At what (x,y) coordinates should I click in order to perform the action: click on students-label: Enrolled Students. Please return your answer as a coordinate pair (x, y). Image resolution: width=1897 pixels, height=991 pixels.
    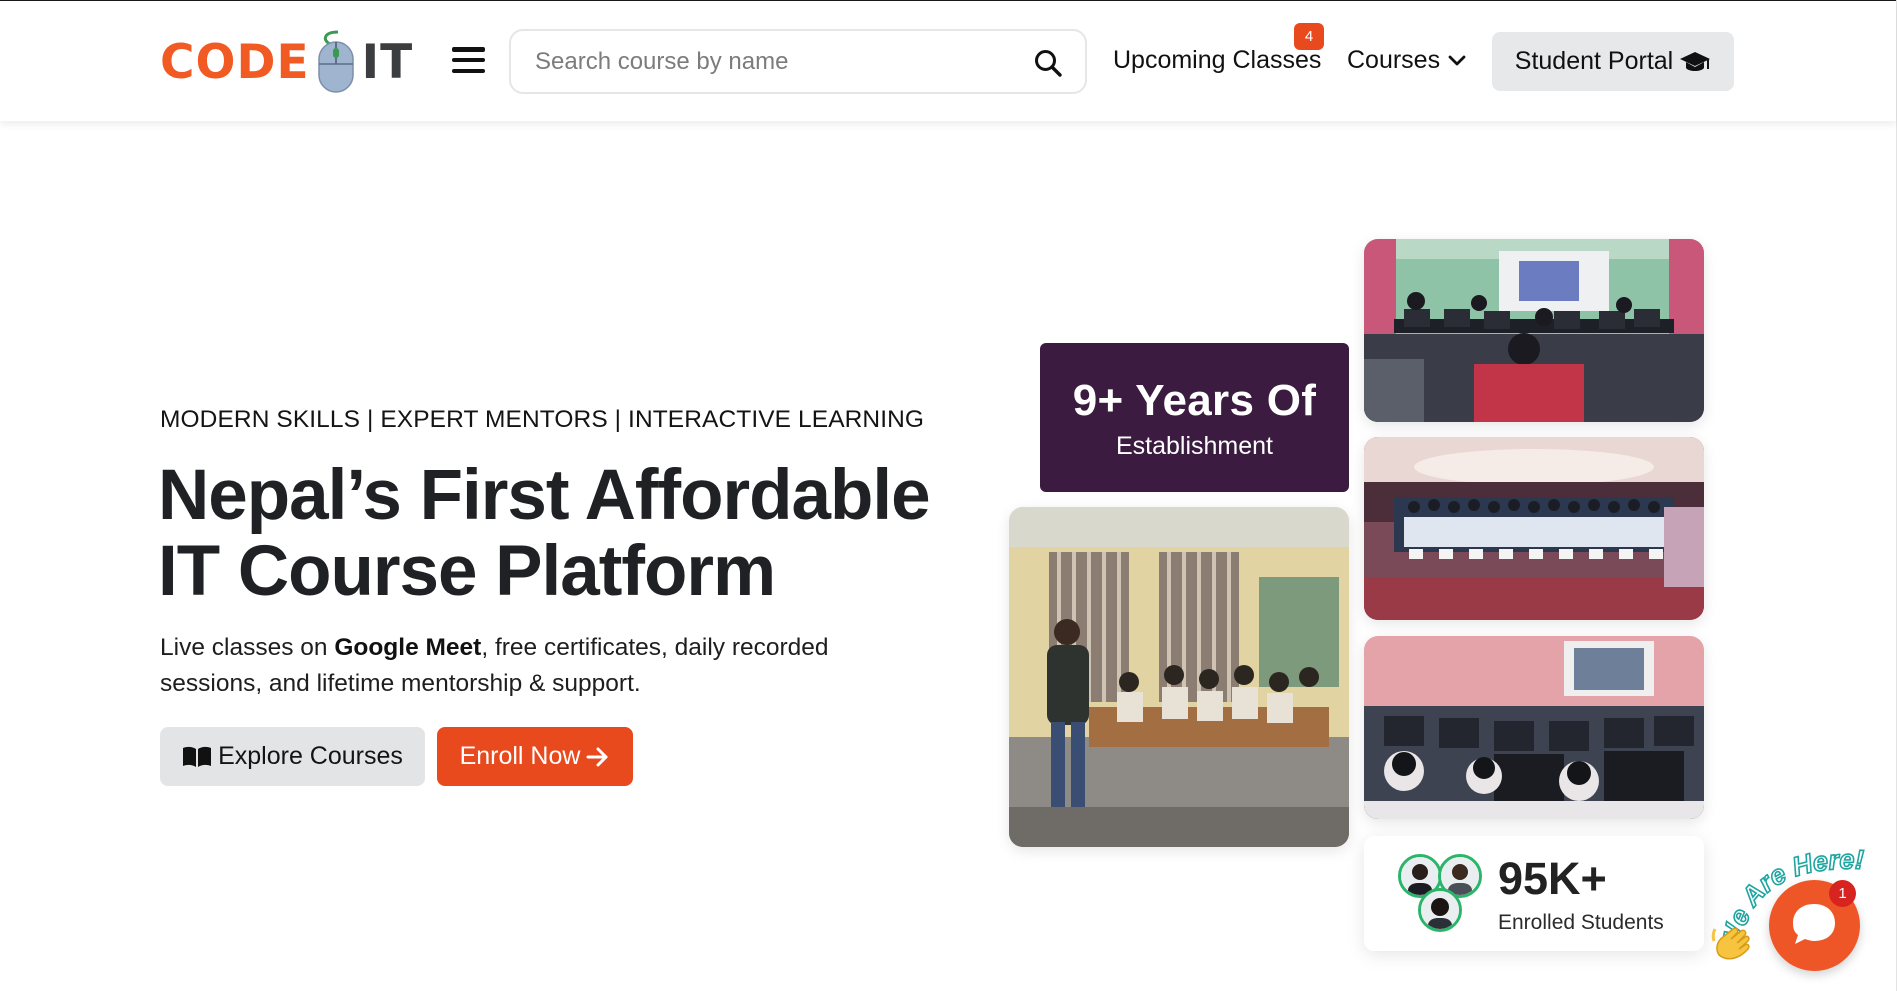
    Looking at the image, I should click on (1581, 922).